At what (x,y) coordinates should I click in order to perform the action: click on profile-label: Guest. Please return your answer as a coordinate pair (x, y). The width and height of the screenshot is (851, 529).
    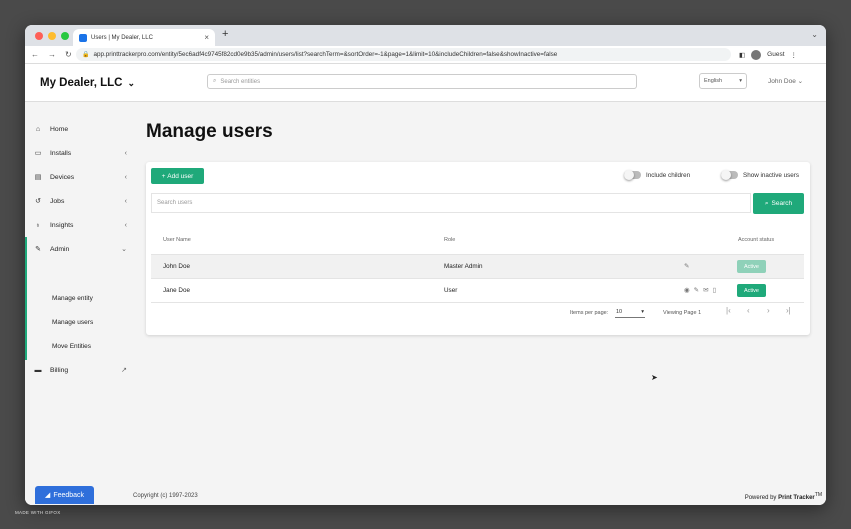
    Looking at the image, I should click on (775, 54).